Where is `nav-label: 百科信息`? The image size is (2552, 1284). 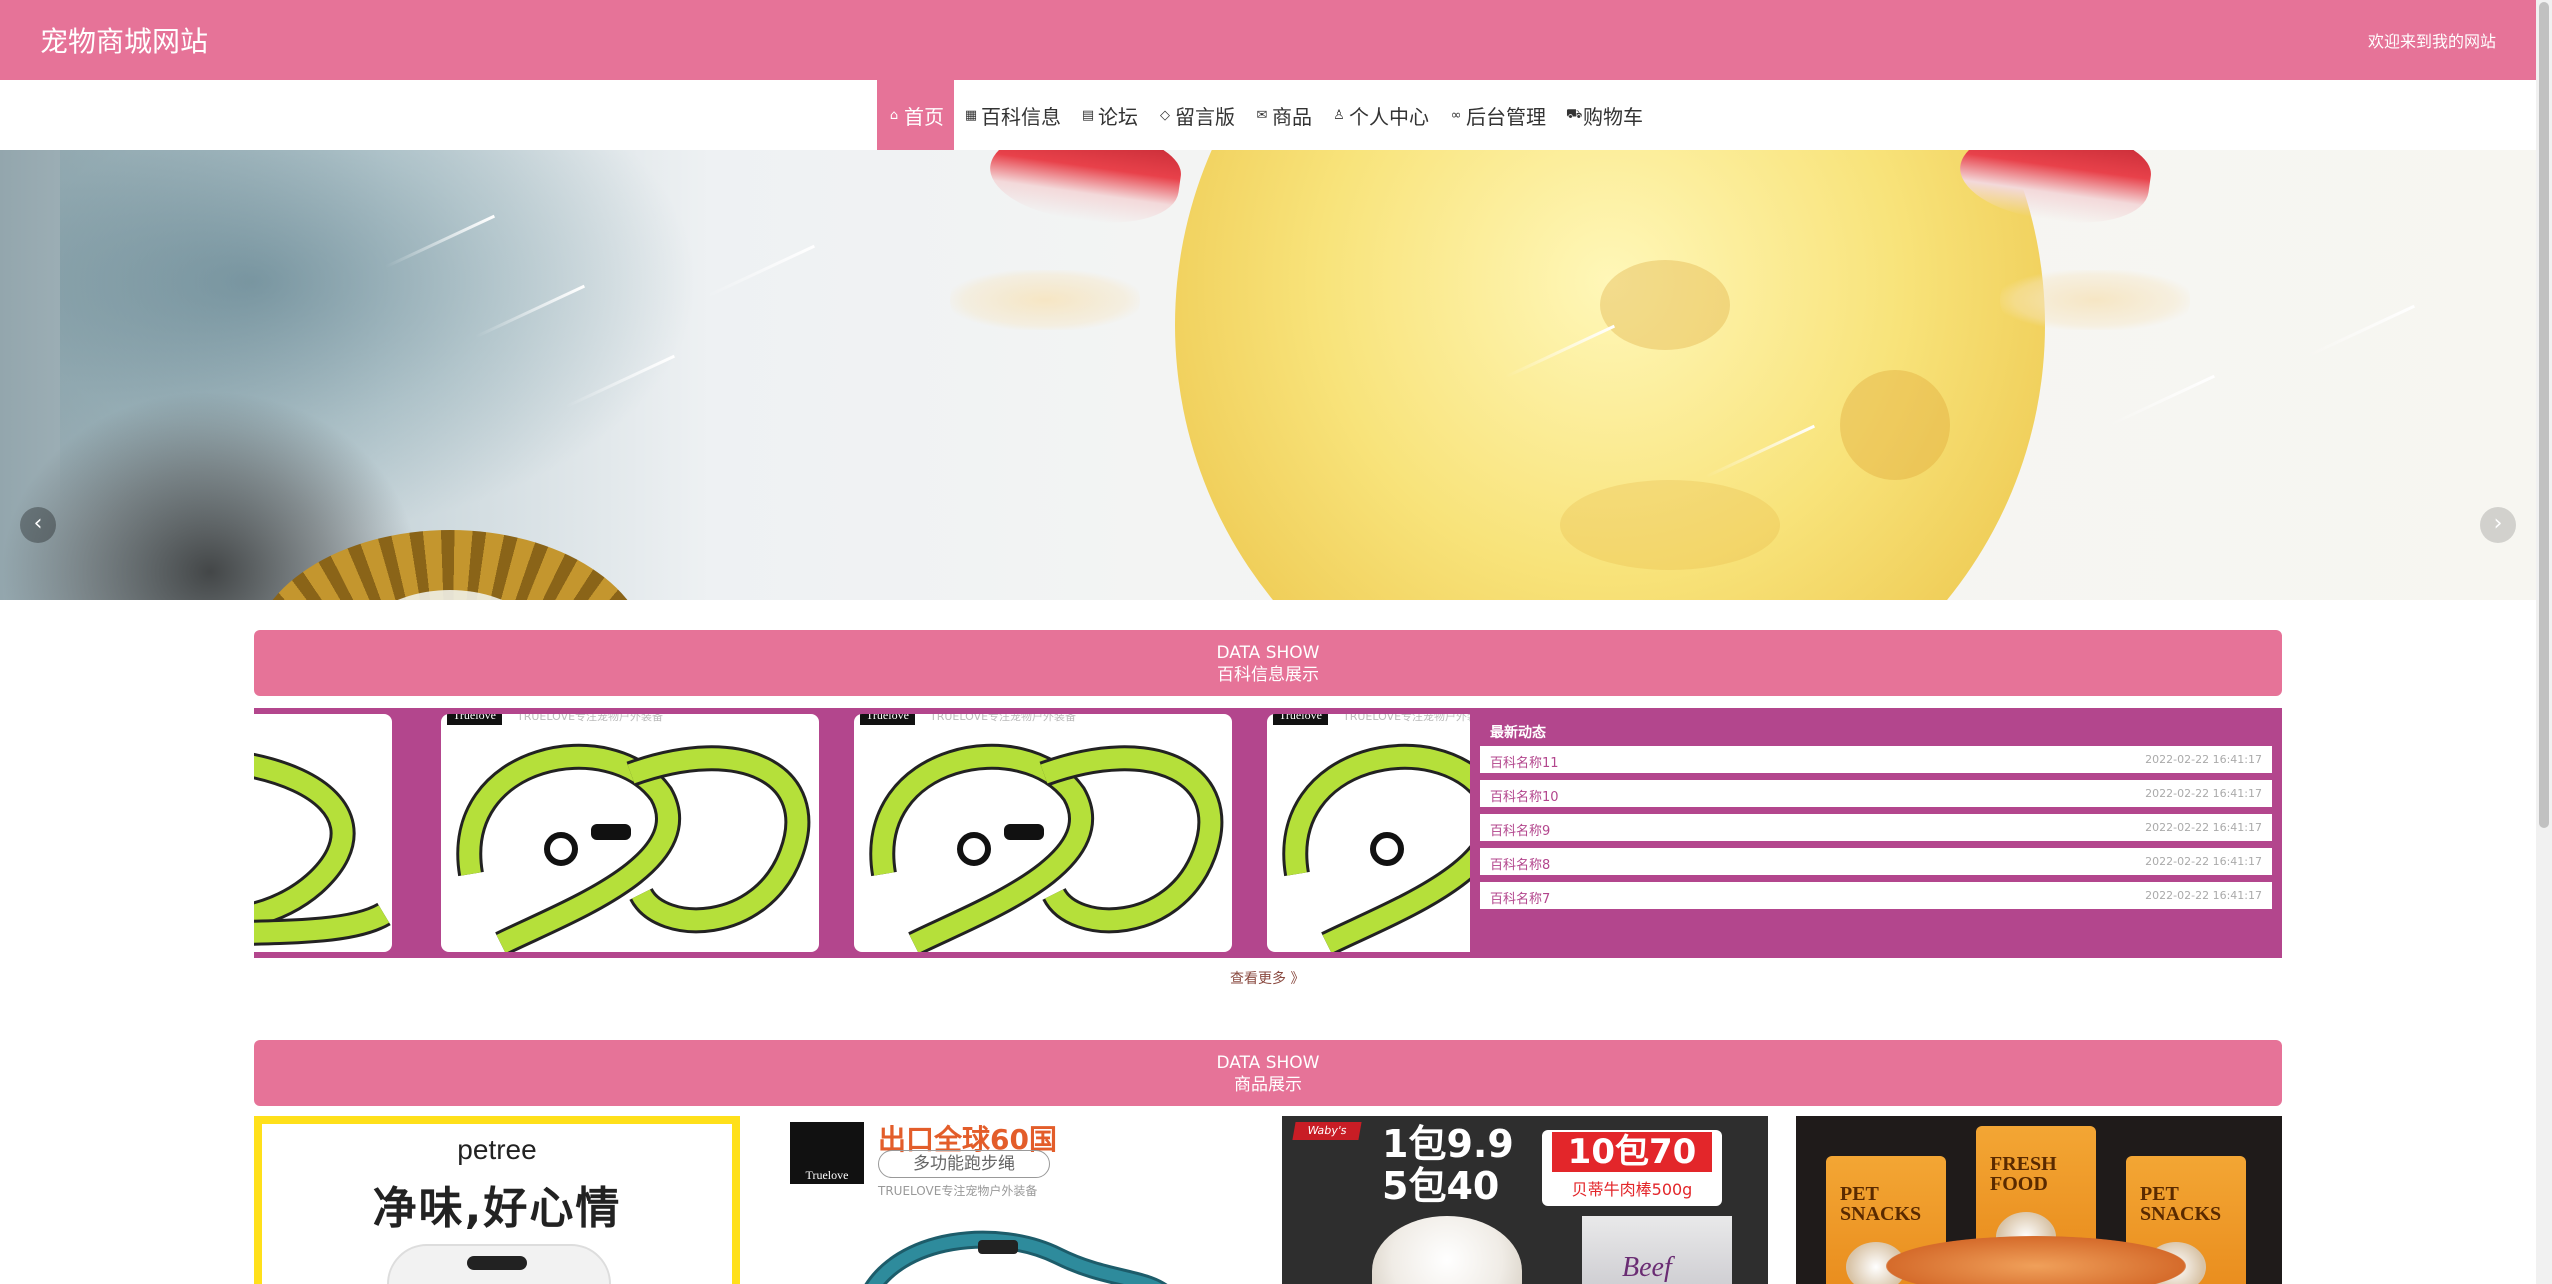 nav-label: 百科信息 is located at coordinates (1021, 116).